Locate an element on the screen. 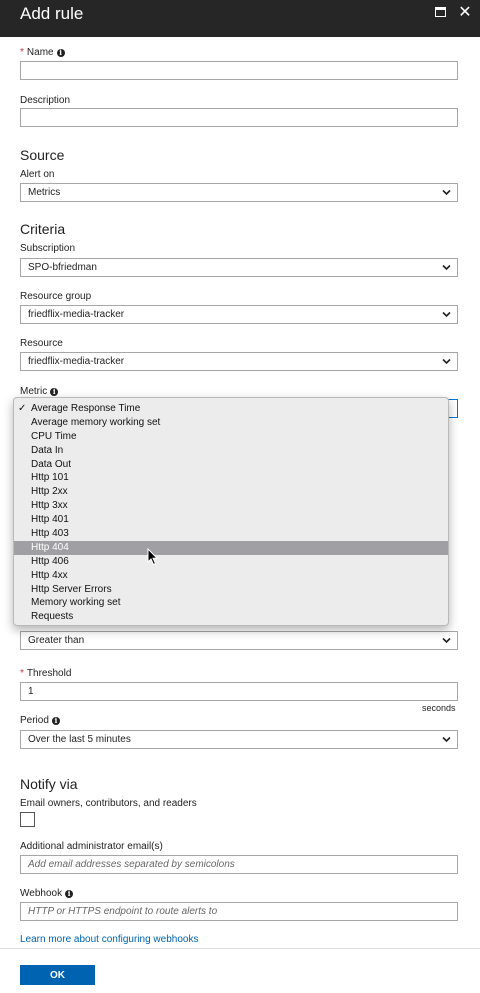 The height and width of the screenshot is (993, 480). notify-heading: Notify via is located at coordinates (49, 784).